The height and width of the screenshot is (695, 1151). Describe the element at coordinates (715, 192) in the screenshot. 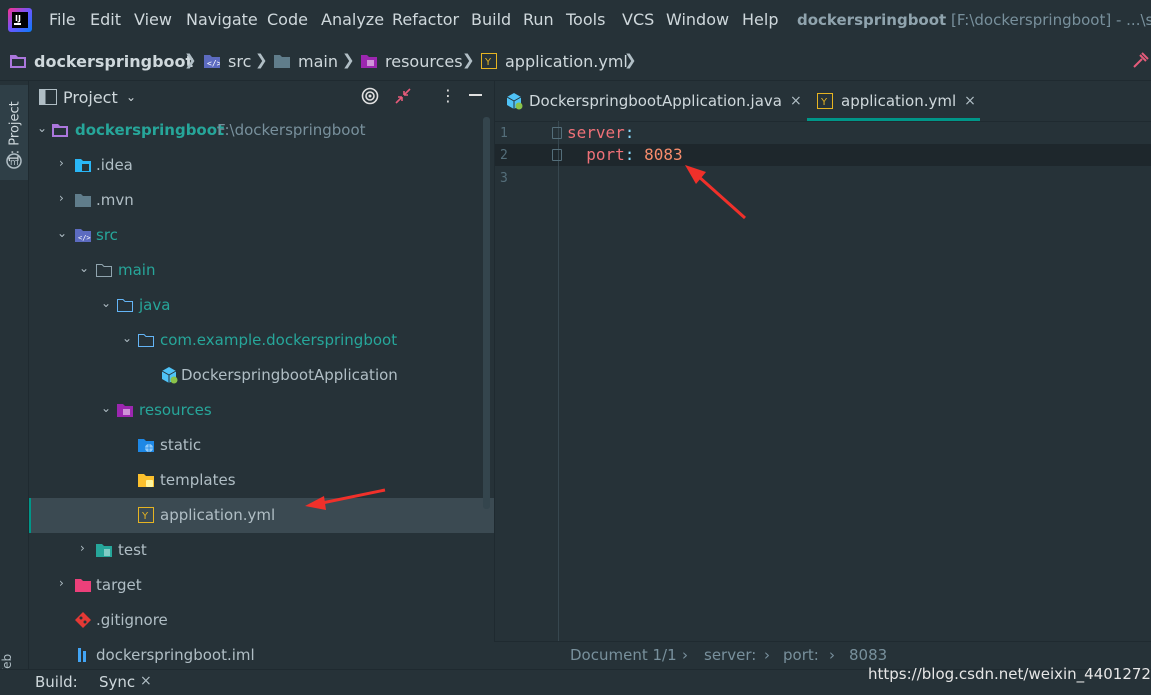

I see `annotation-arrow-editor` at that location.